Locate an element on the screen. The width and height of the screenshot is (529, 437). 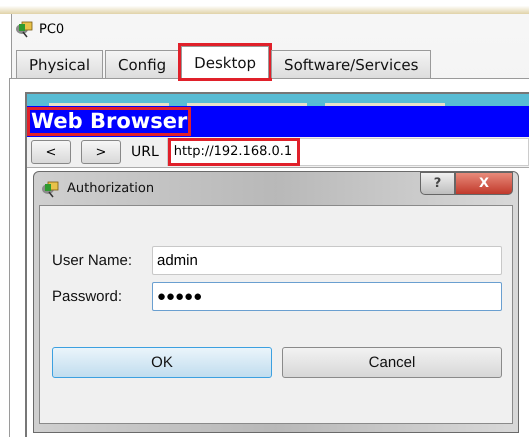
back-button: < is located at coordinates (51, 152).